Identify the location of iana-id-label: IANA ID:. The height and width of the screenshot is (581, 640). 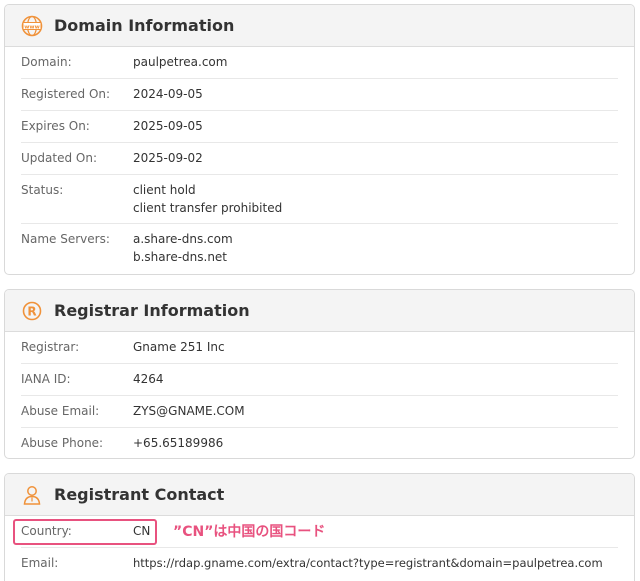
(46, 379).